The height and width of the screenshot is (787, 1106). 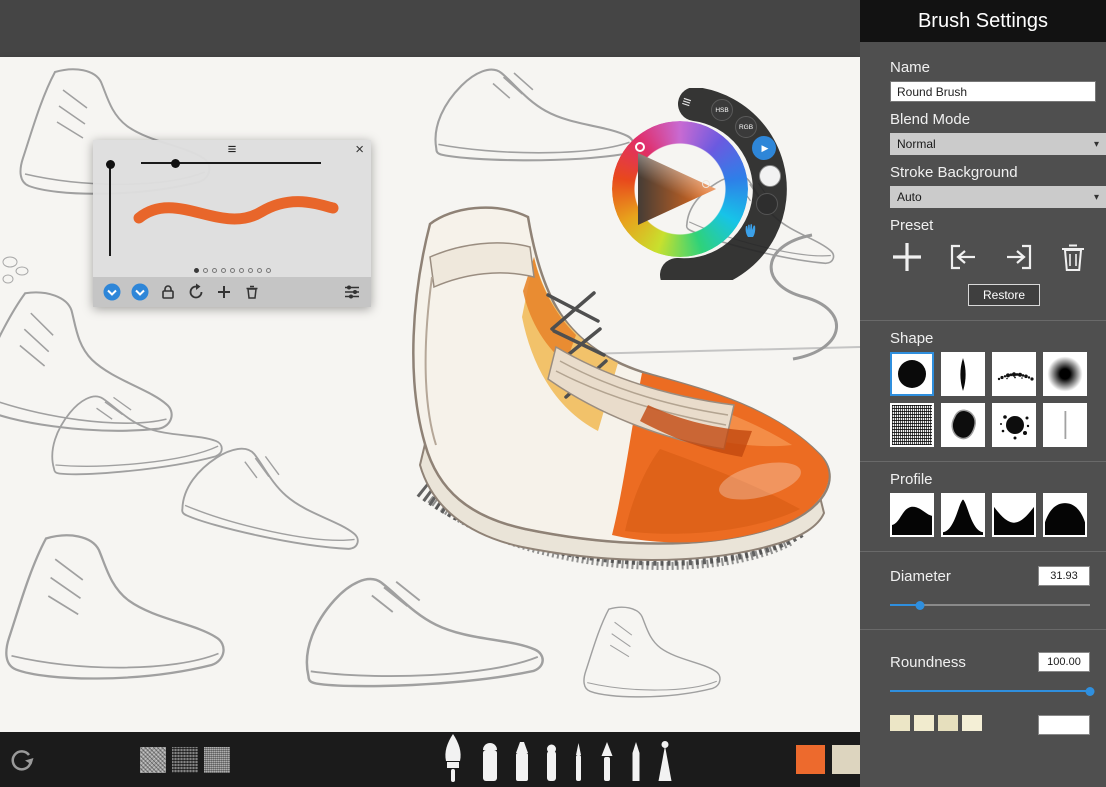 I want to click on pencil-tool-icon, so click(x=636, y=761).